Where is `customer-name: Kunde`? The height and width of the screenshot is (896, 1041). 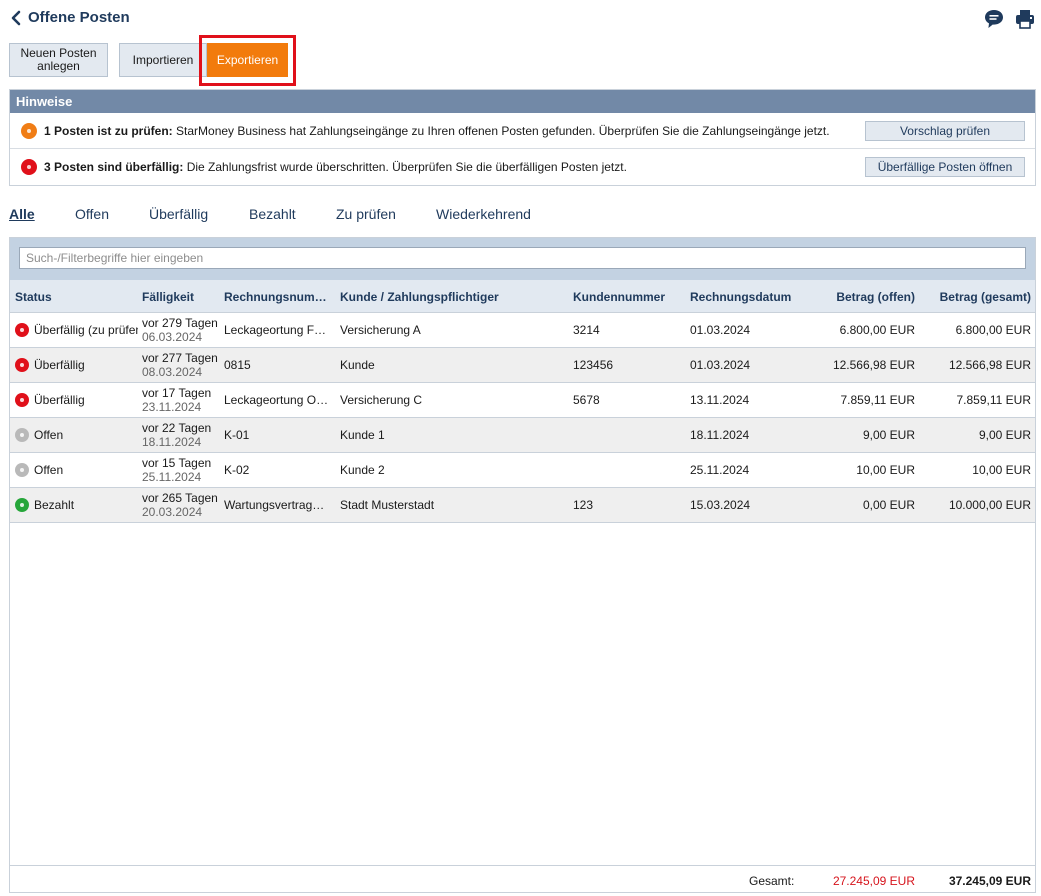 customer-name: Kunde is located at coordinates (357, 365).